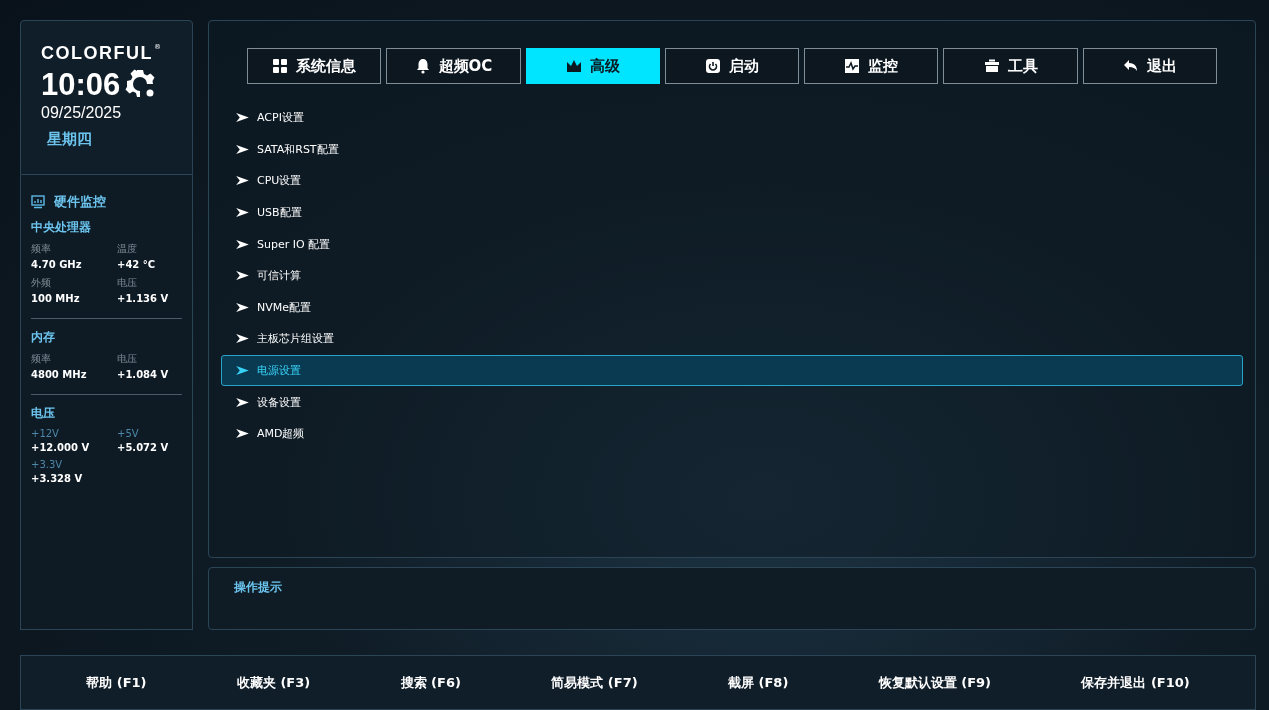  What do you see at coordinates (41, 283) in the screenshot?
I see `reading-label: 外频` at bounding box center [41, 283].